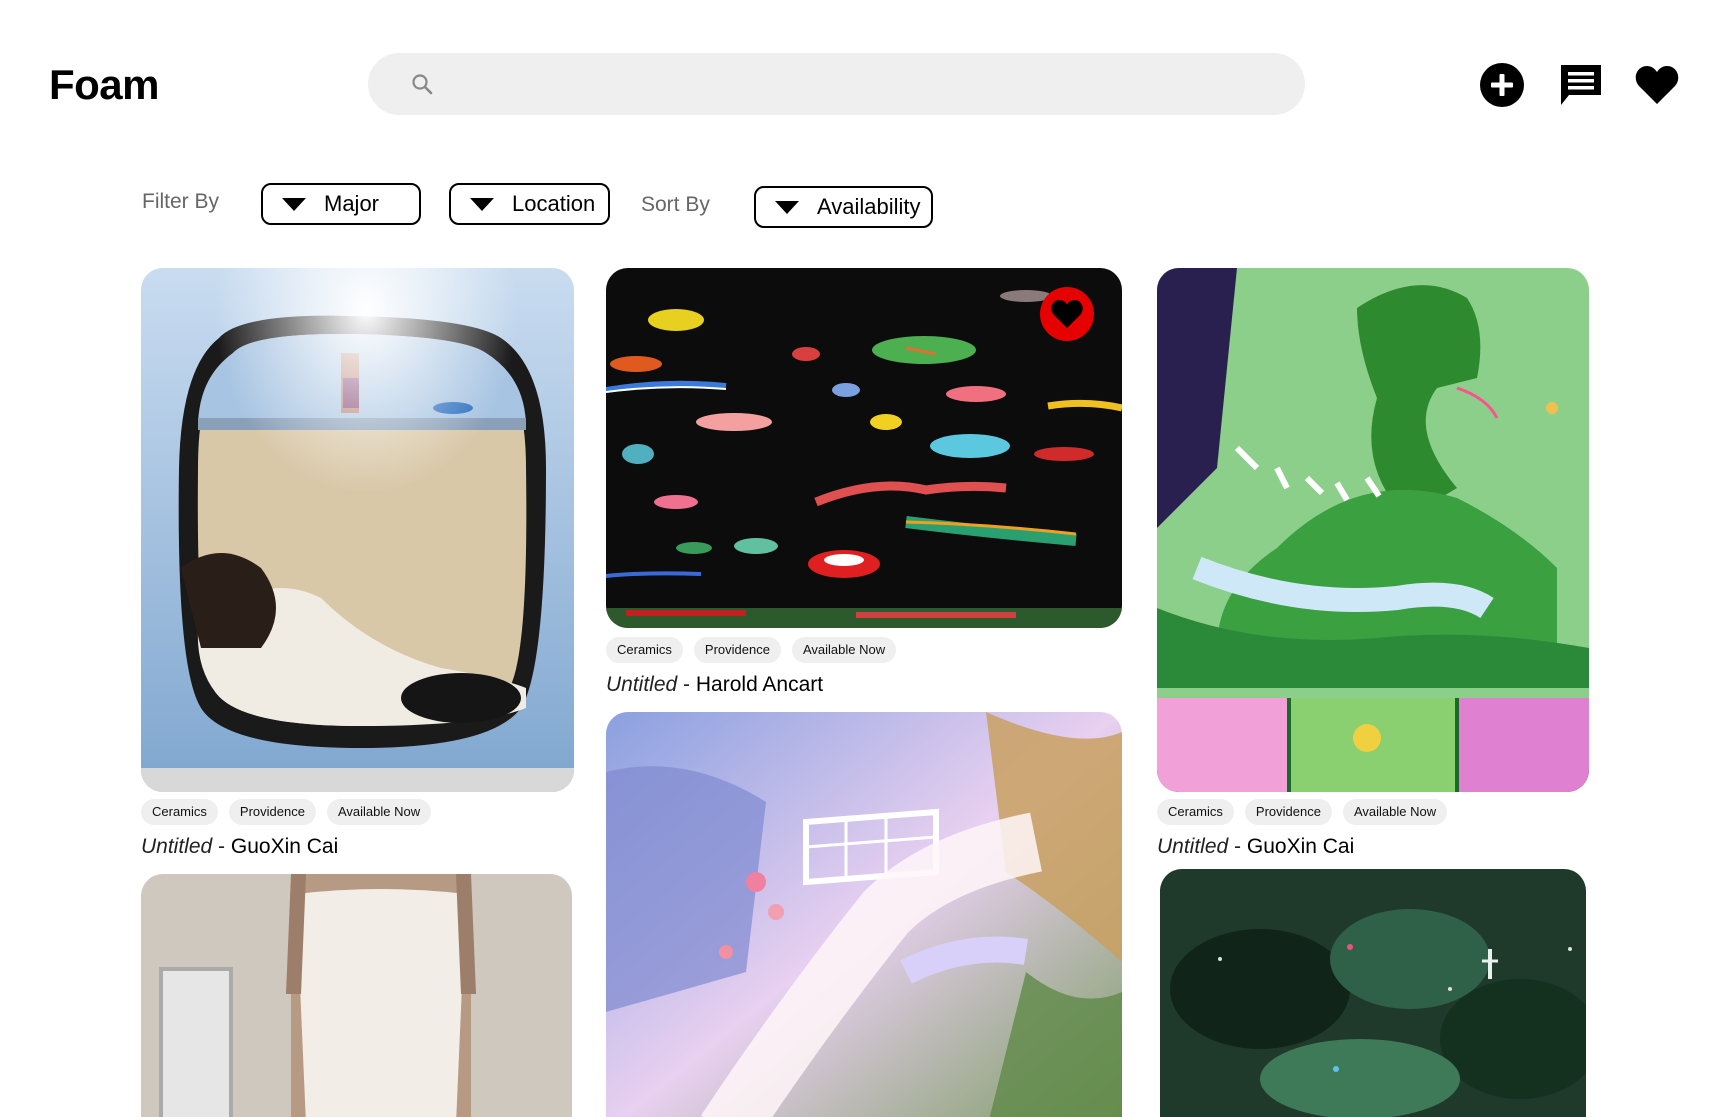 This screenshot has width=1728, height=1117. What do you see at coordinates (554, 203) in the screenshot?
I see `location-dropdown-label: Location` at bounding box center [554, 203].